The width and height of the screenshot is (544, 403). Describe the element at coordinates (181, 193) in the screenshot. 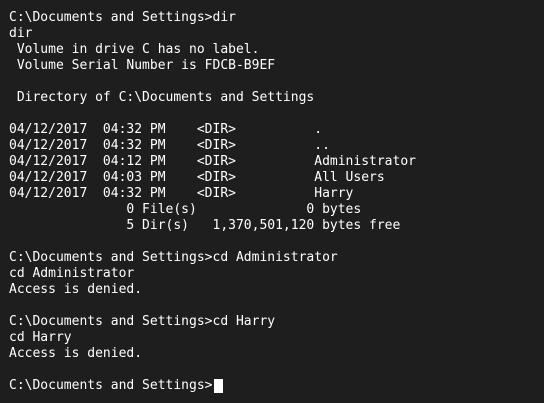

I see `terminal-line: 04/12/2017 04:32 PM <DIR> Harry` at that location.